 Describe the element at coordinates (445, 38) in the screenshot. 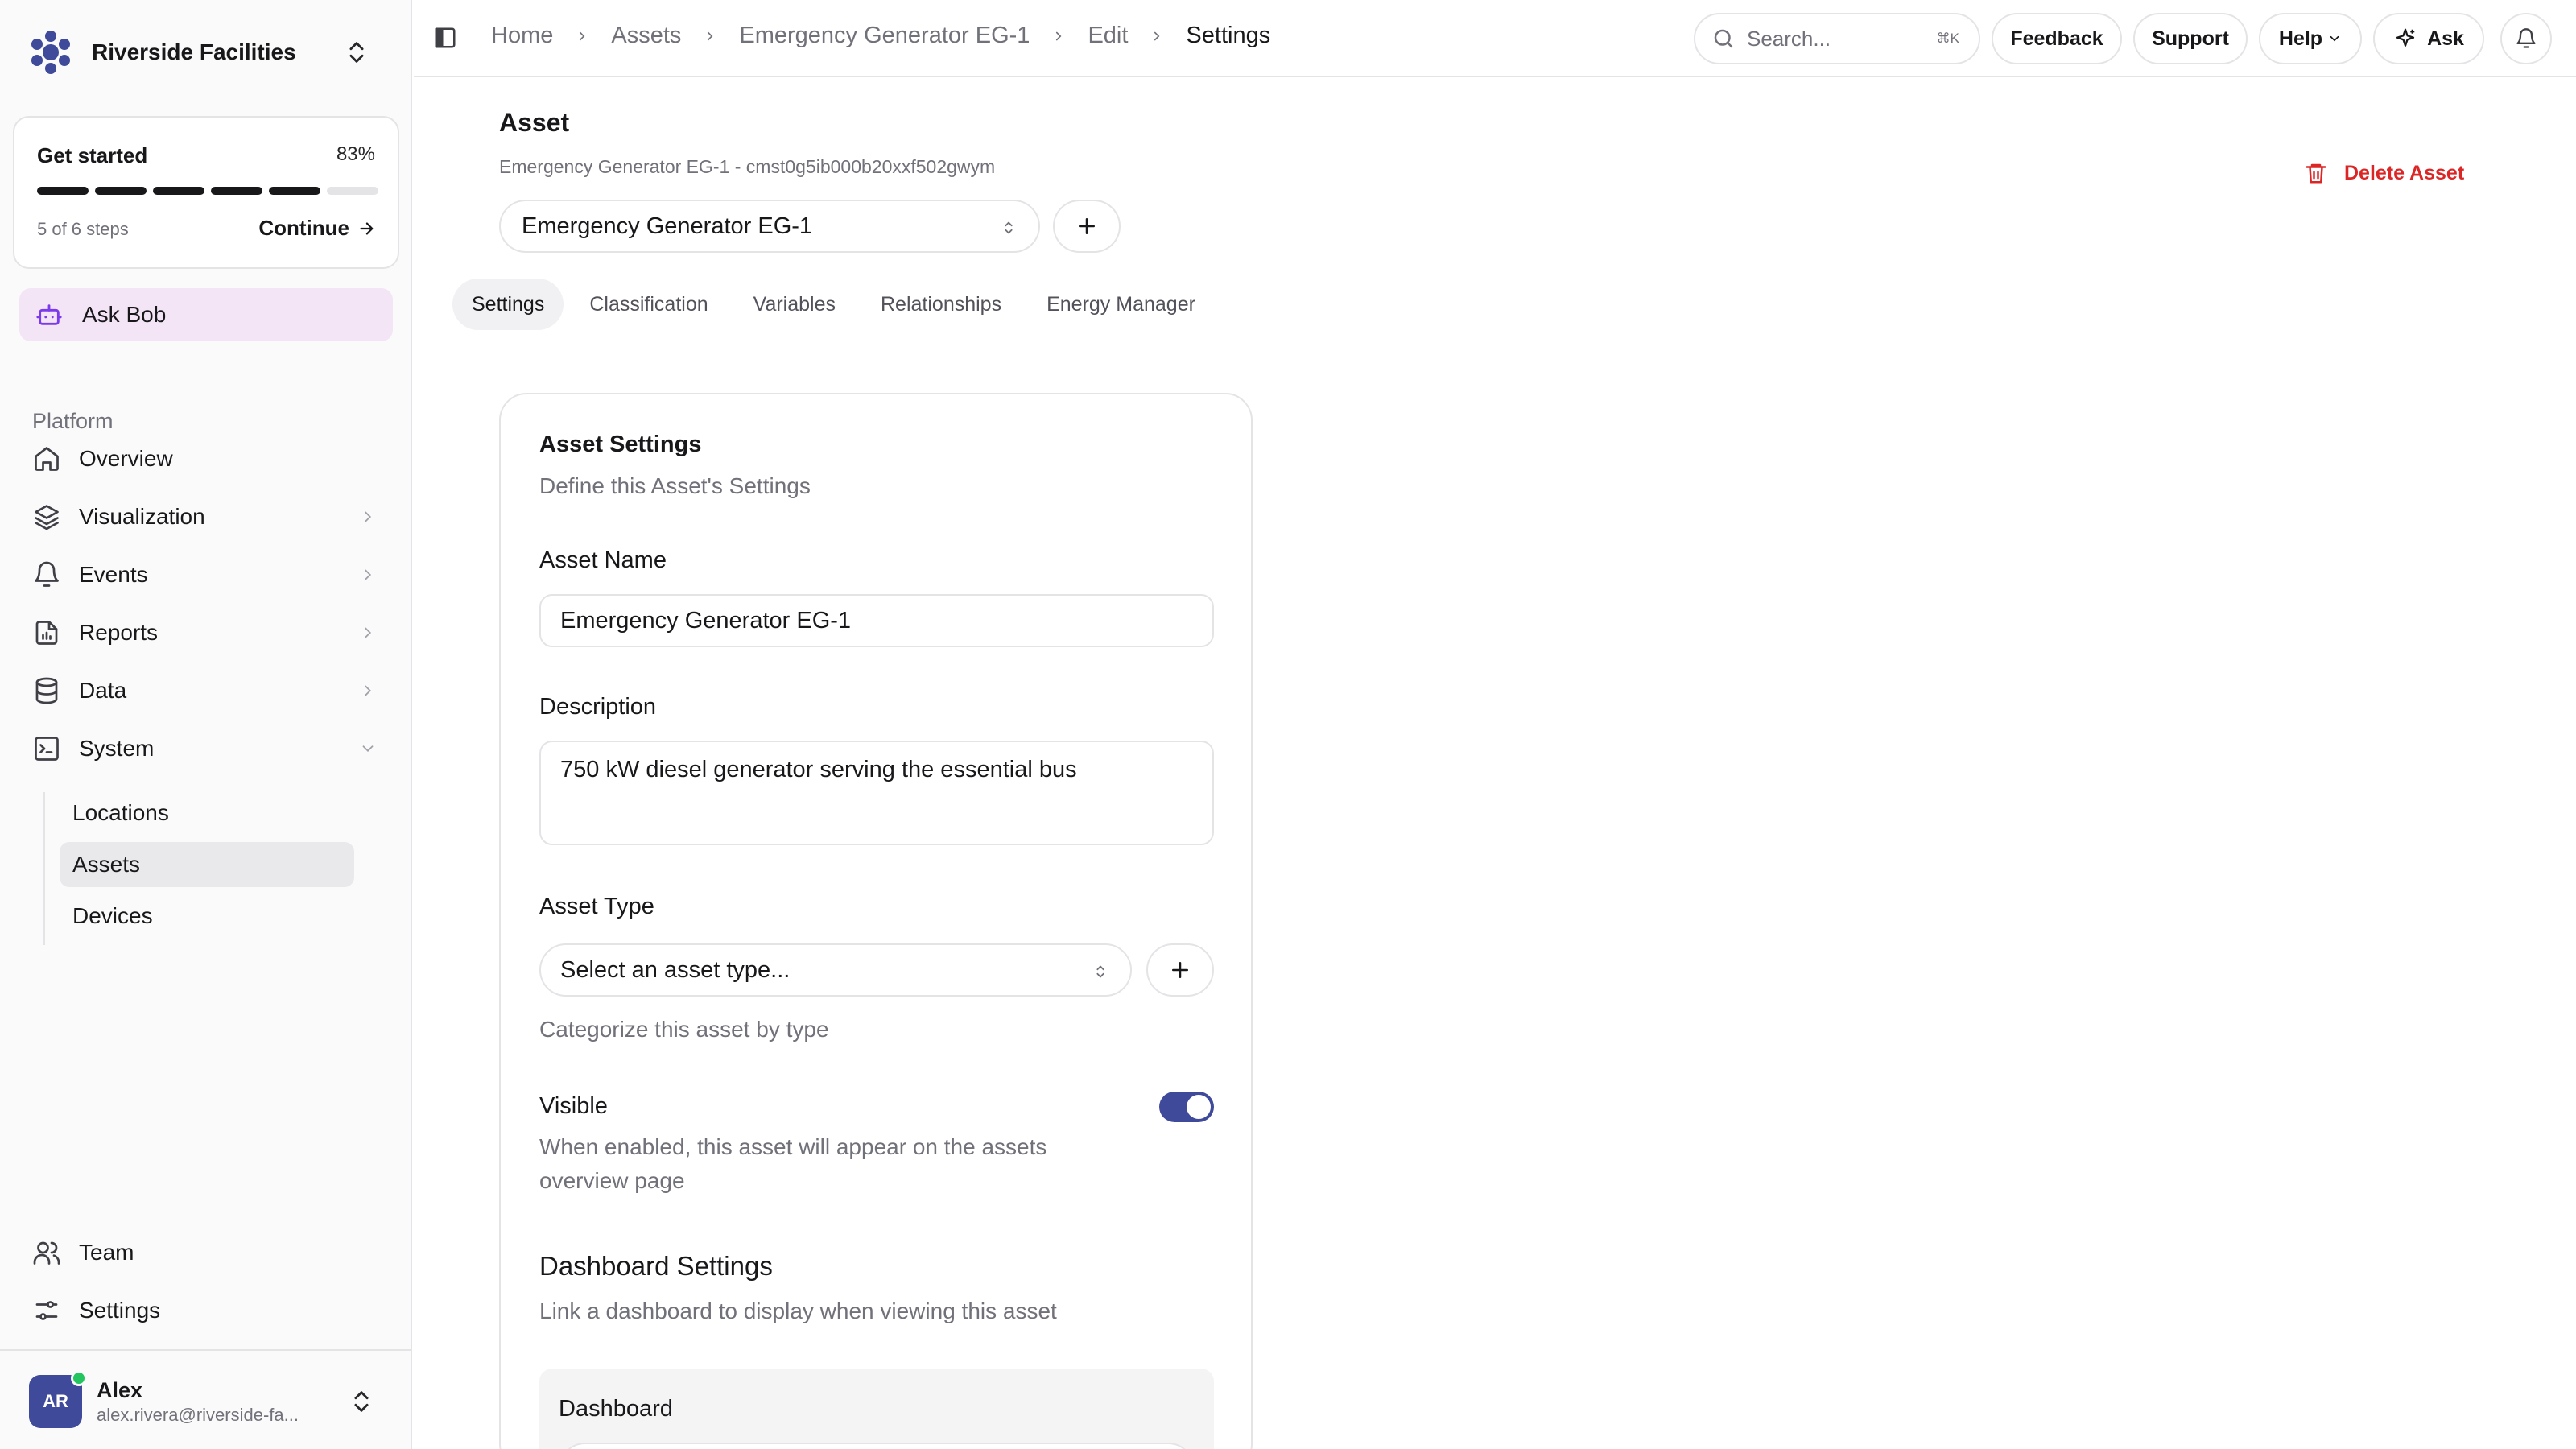

I see `panel-left-icon` at that location.